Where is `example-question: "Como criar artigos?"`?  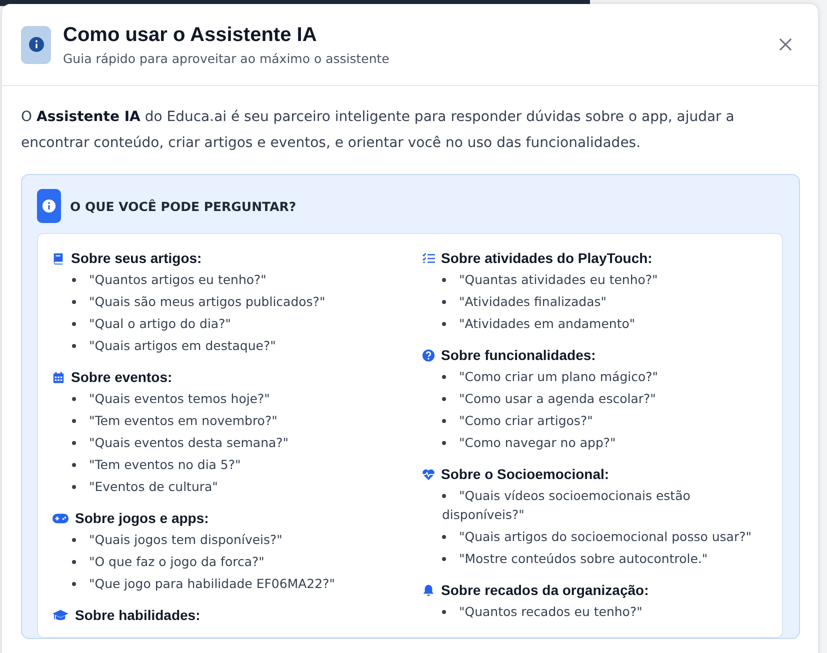 example-question: "Como criar artigos?" is located at coordinates (595, 420).